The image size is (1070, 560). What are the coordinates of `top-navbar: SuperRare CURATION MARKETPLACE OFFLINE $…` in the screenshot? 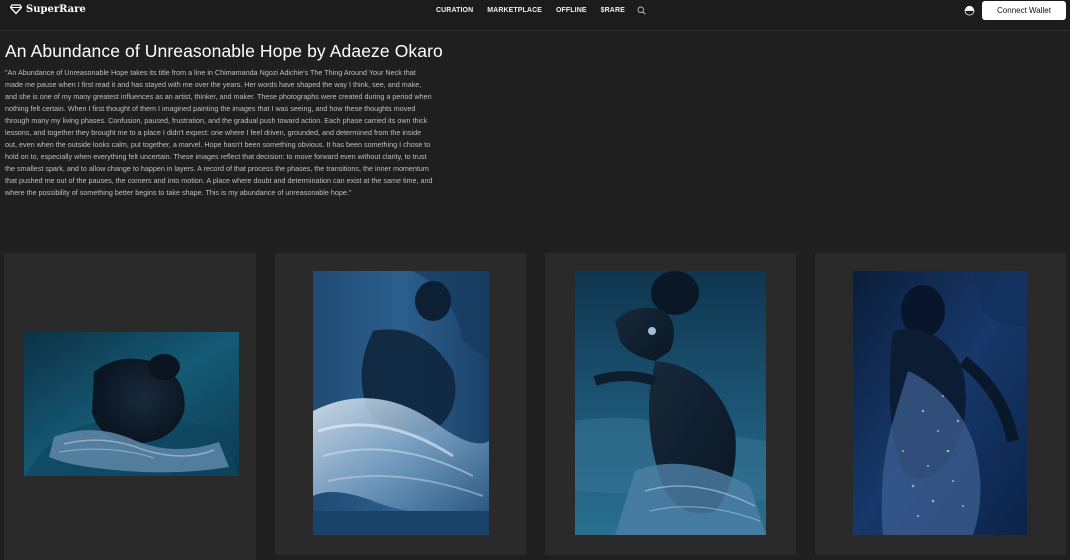 It's located at (535, 15).